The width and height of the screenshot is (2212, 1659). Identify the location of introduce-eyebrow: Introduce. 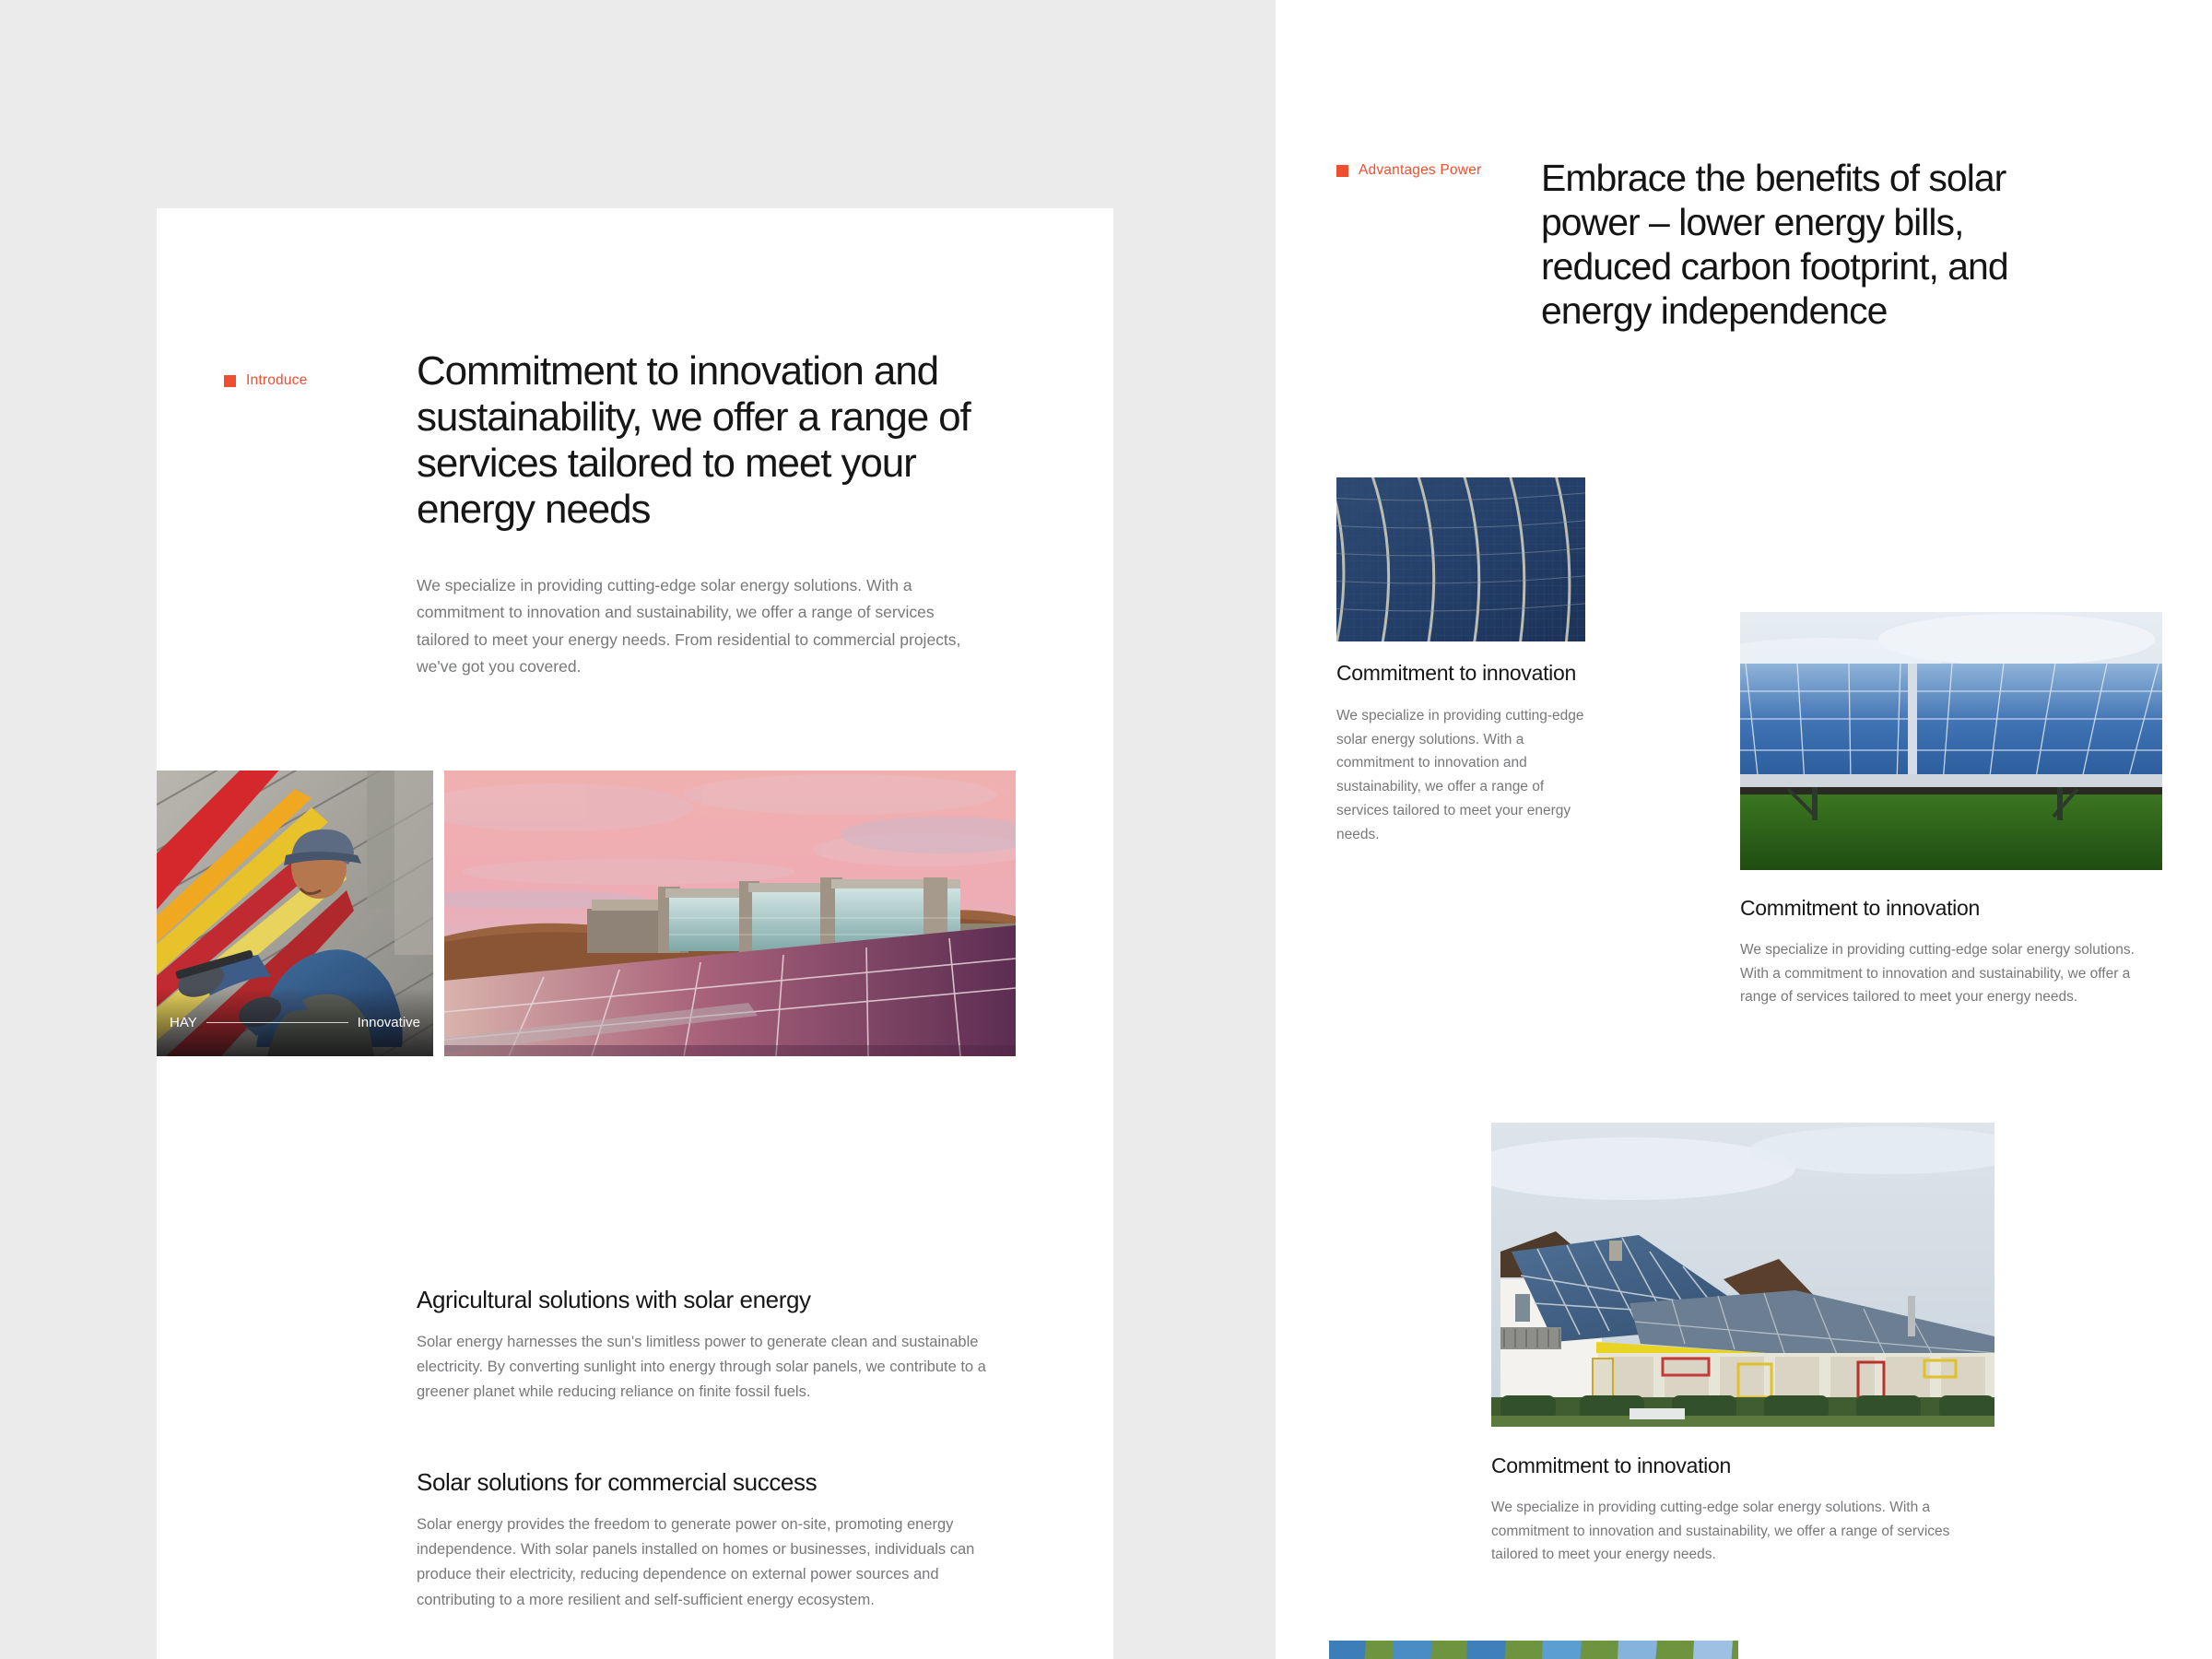
(265, 380).